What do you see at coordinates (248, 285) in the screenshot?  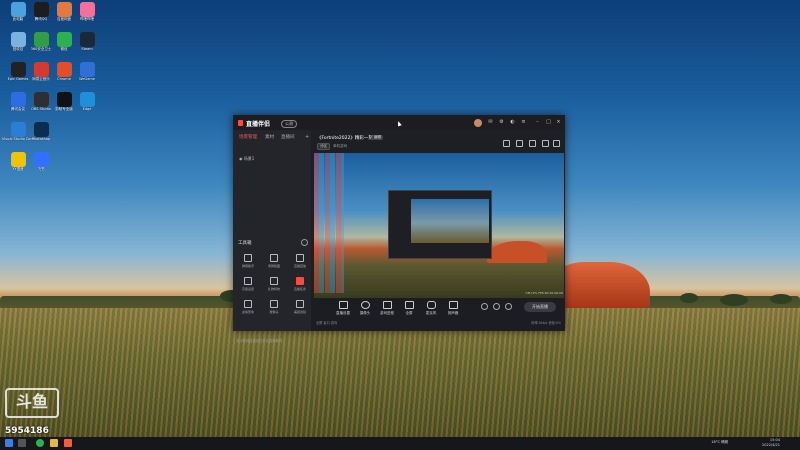 I see `toolbox-item: 高级设置` at bounding box center [248, 285].